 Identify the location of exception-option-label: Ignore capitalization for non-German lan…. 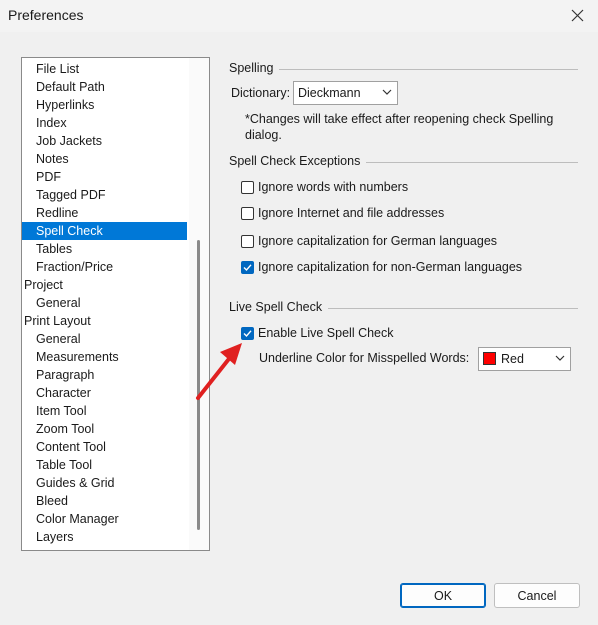
(390, 267).